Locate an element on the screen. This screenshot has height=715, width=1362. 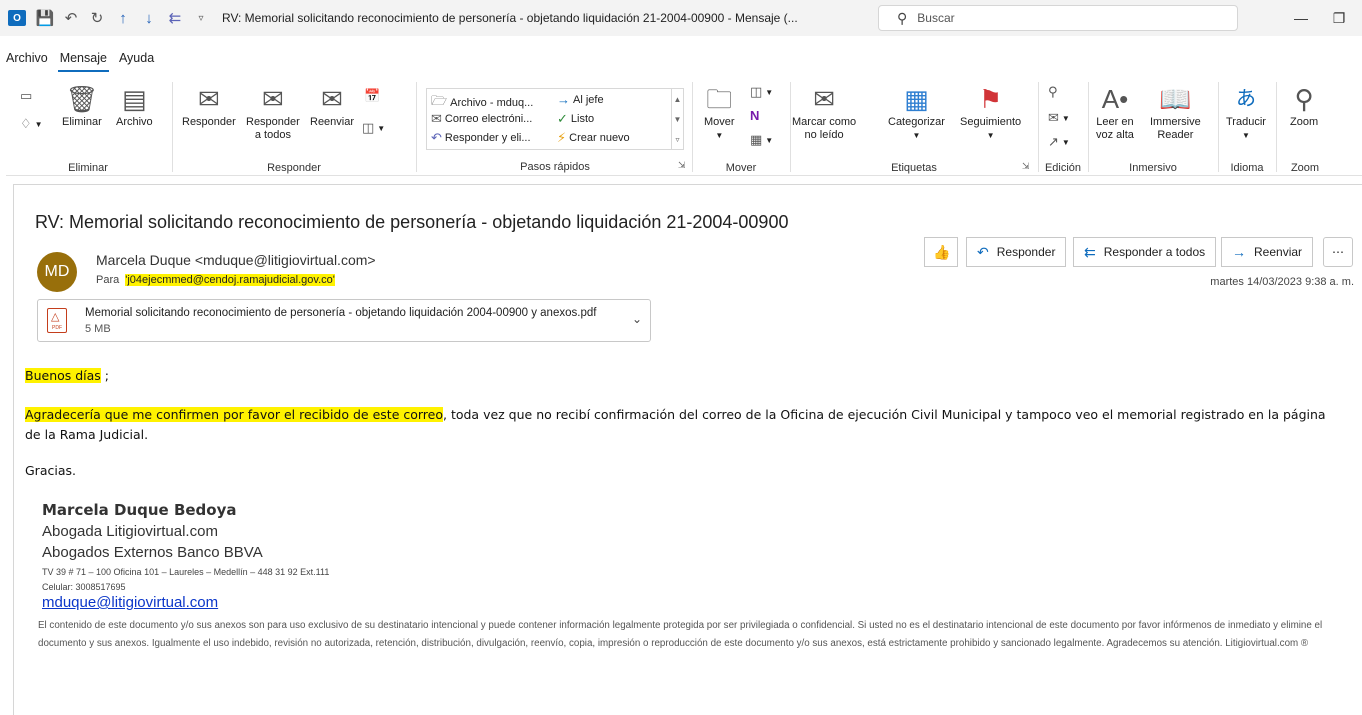
archivo-button: ▤ Archivo is located at coordinates (134, 105).